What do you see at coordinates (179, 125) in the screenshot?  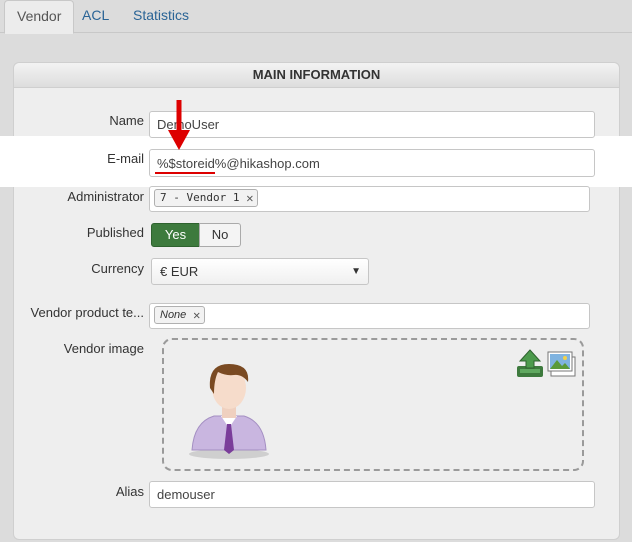 I see `annotation-arrow-icon` at bounding box center [179, 125].